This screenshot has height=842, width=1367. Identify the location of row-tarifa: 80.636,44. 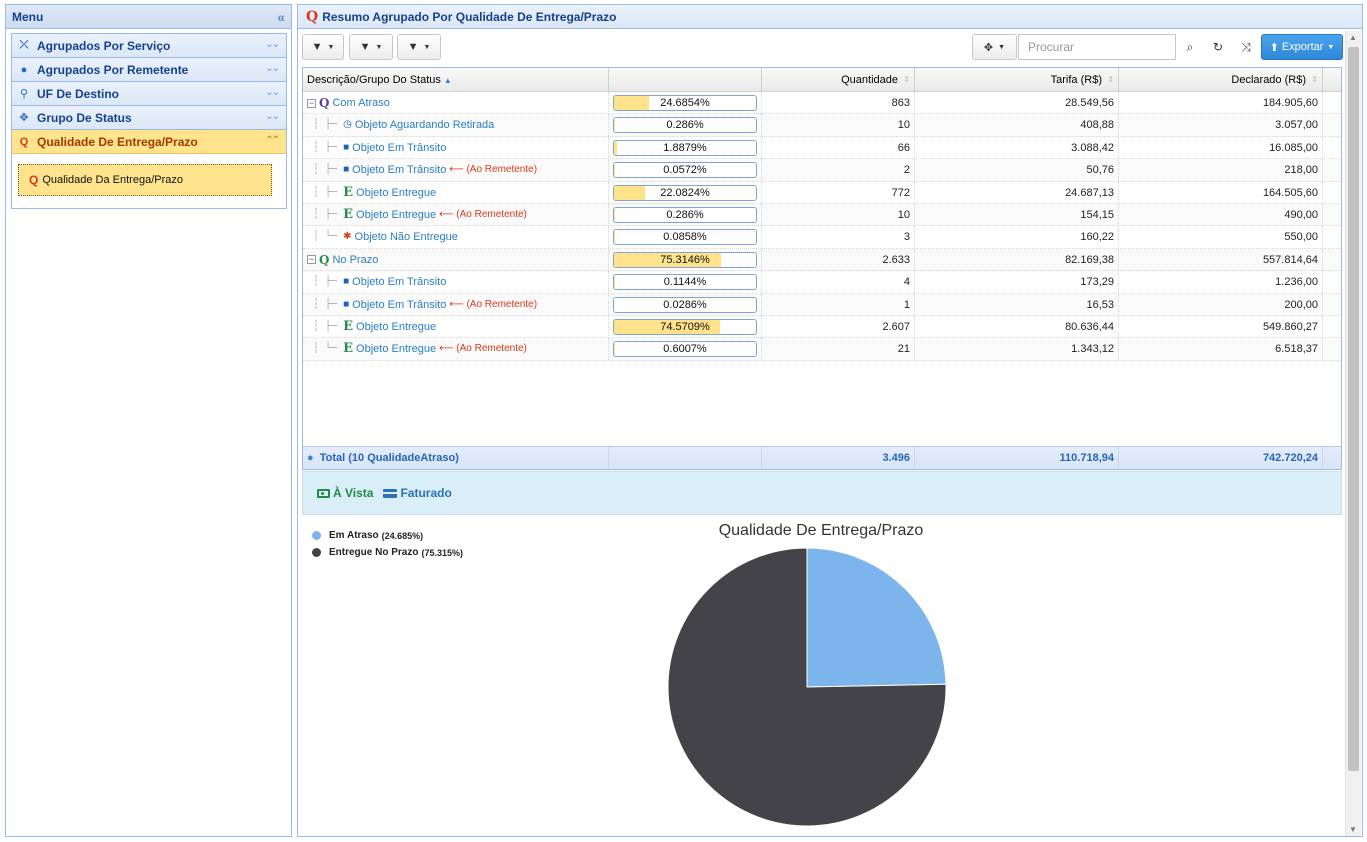
(1017, 326).